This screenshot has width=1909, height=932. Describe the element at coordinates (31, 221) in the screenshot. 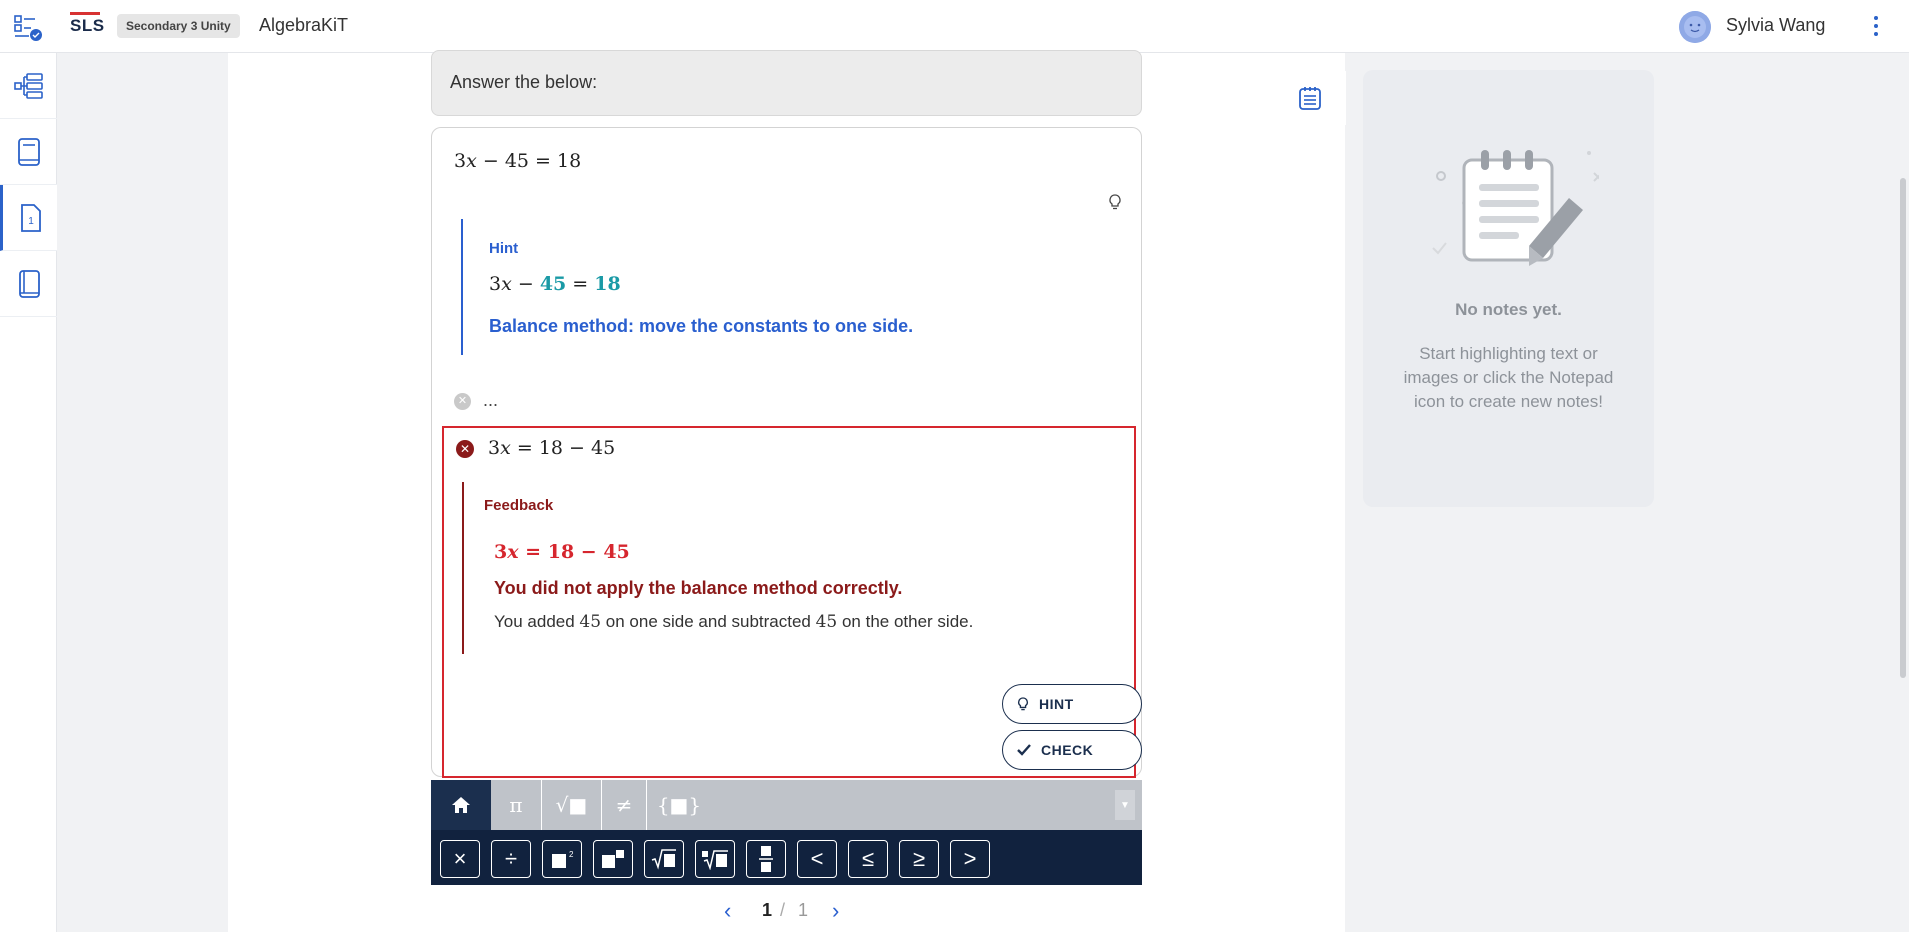

I see `svg-text: 1` at that location.